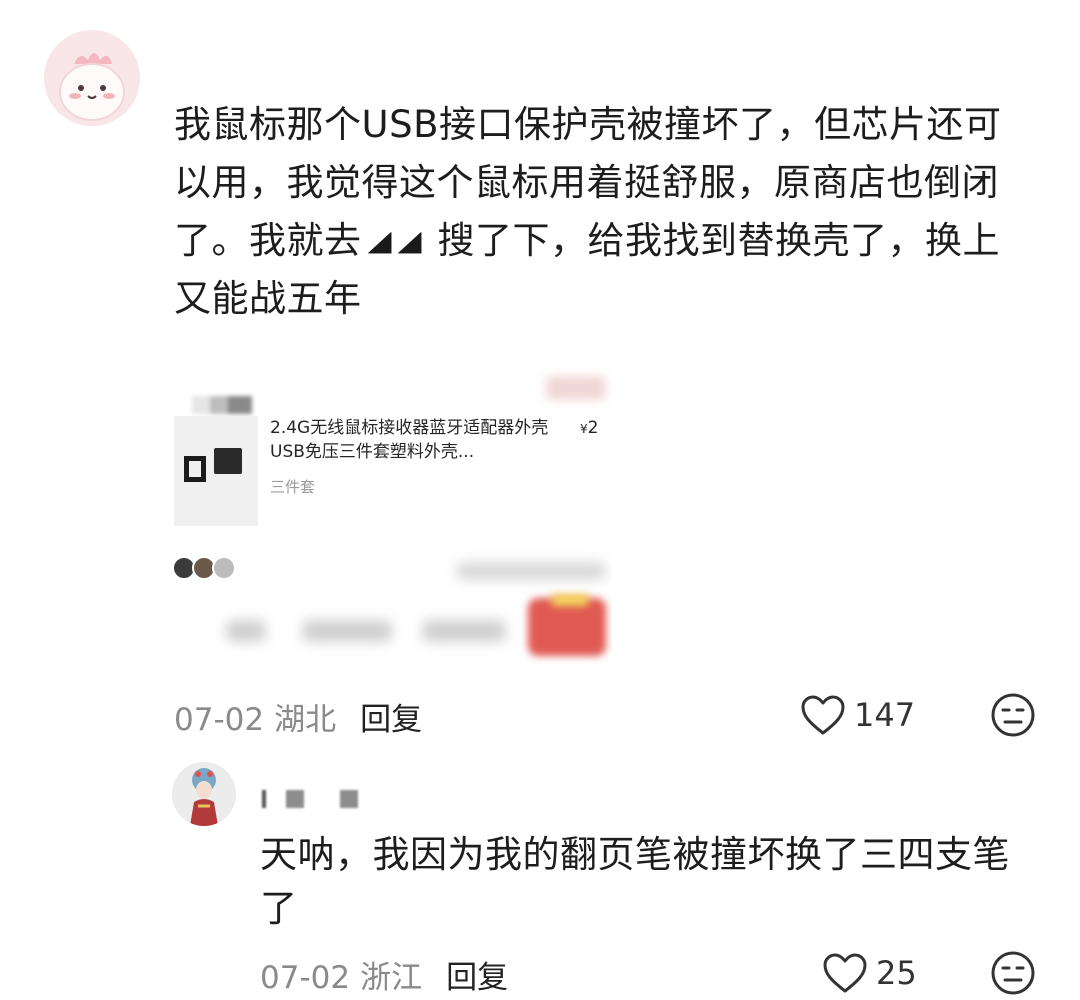 Image resolution: width=1080 pixels, height=1000 pixels. I want to click on product-price: ¥2, so click(589, 428).